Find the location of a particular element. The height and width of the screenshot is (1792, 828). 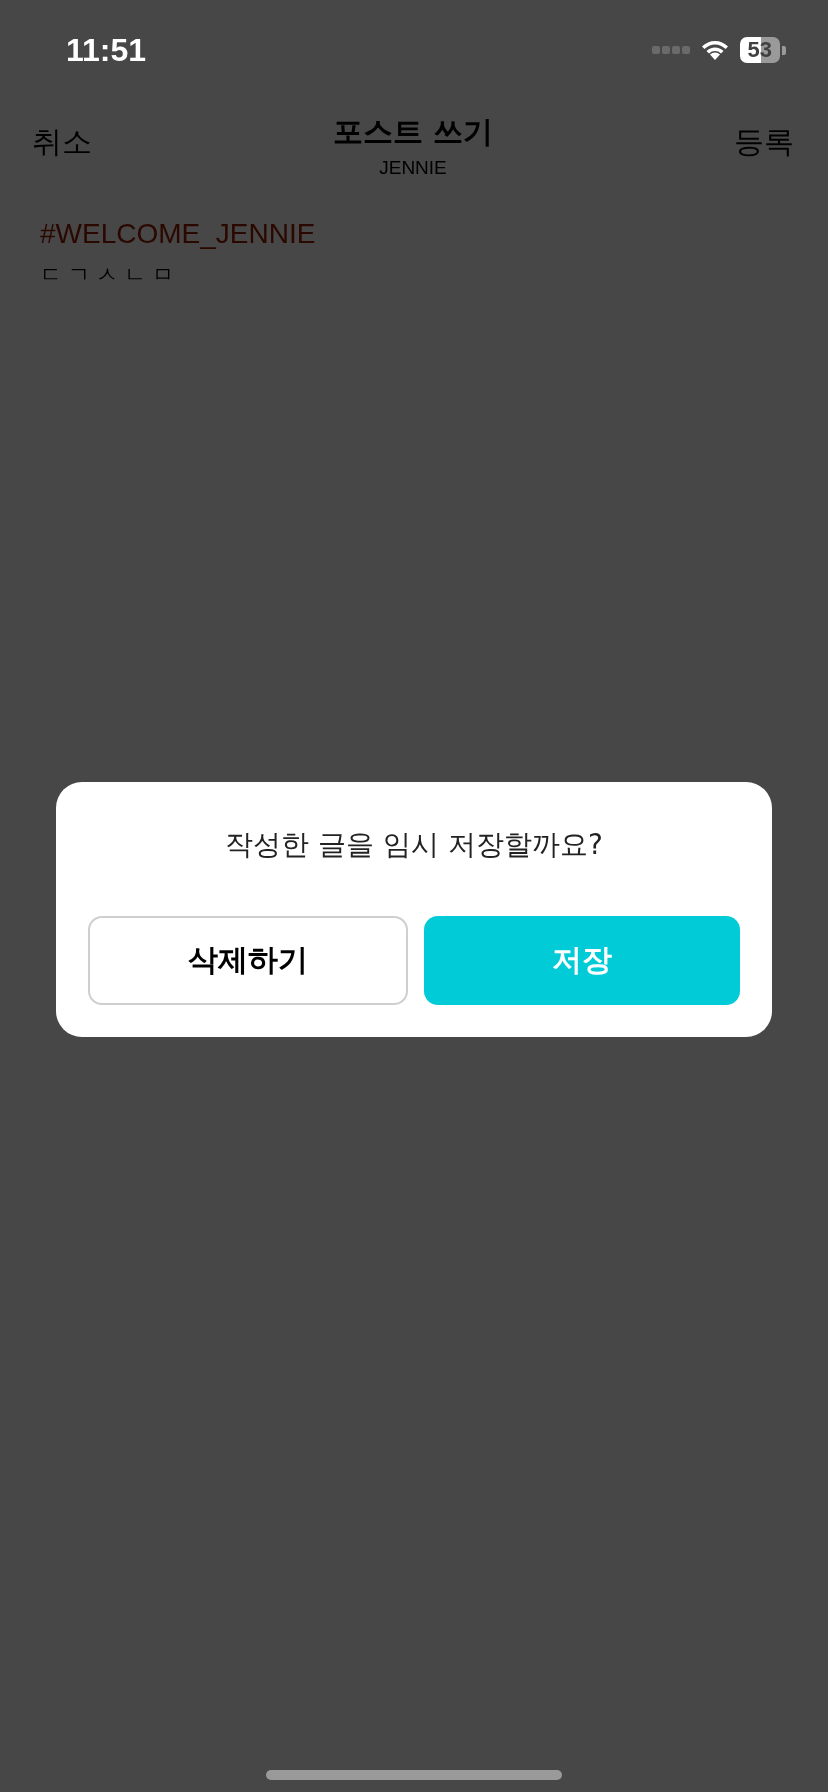

status-time: 11:51 is located at coordinates (106, 50).